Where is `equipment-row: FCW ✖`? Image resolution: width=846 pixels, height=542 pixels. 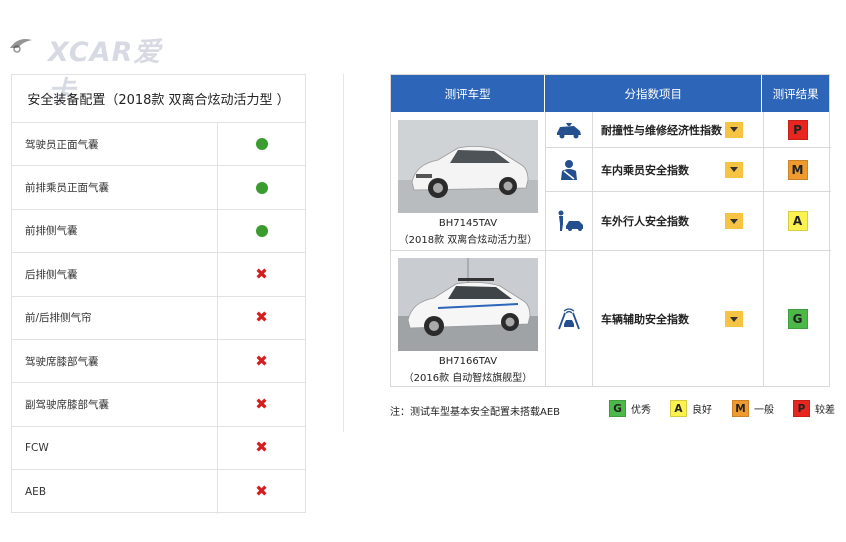 equipment-row: FCW ✖ is located at coordinates (158, 448).